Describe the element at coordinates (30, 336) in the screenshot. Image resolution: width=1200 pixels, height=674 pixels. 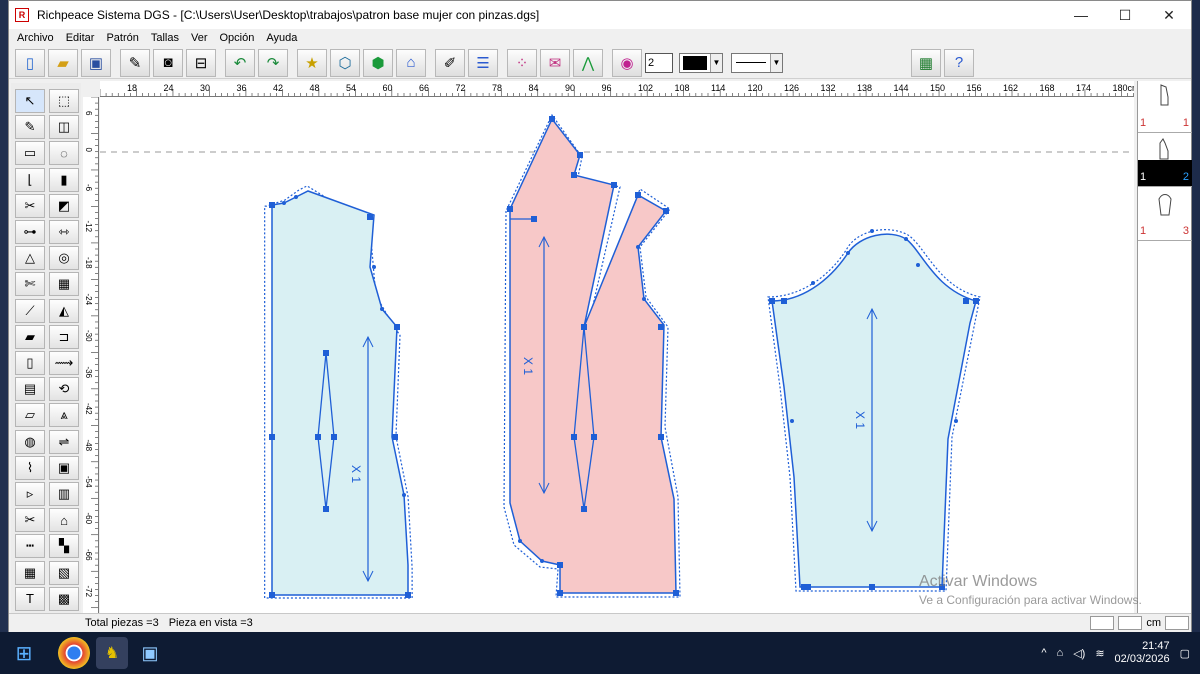
I see `fold-icon: ▰` at that location.